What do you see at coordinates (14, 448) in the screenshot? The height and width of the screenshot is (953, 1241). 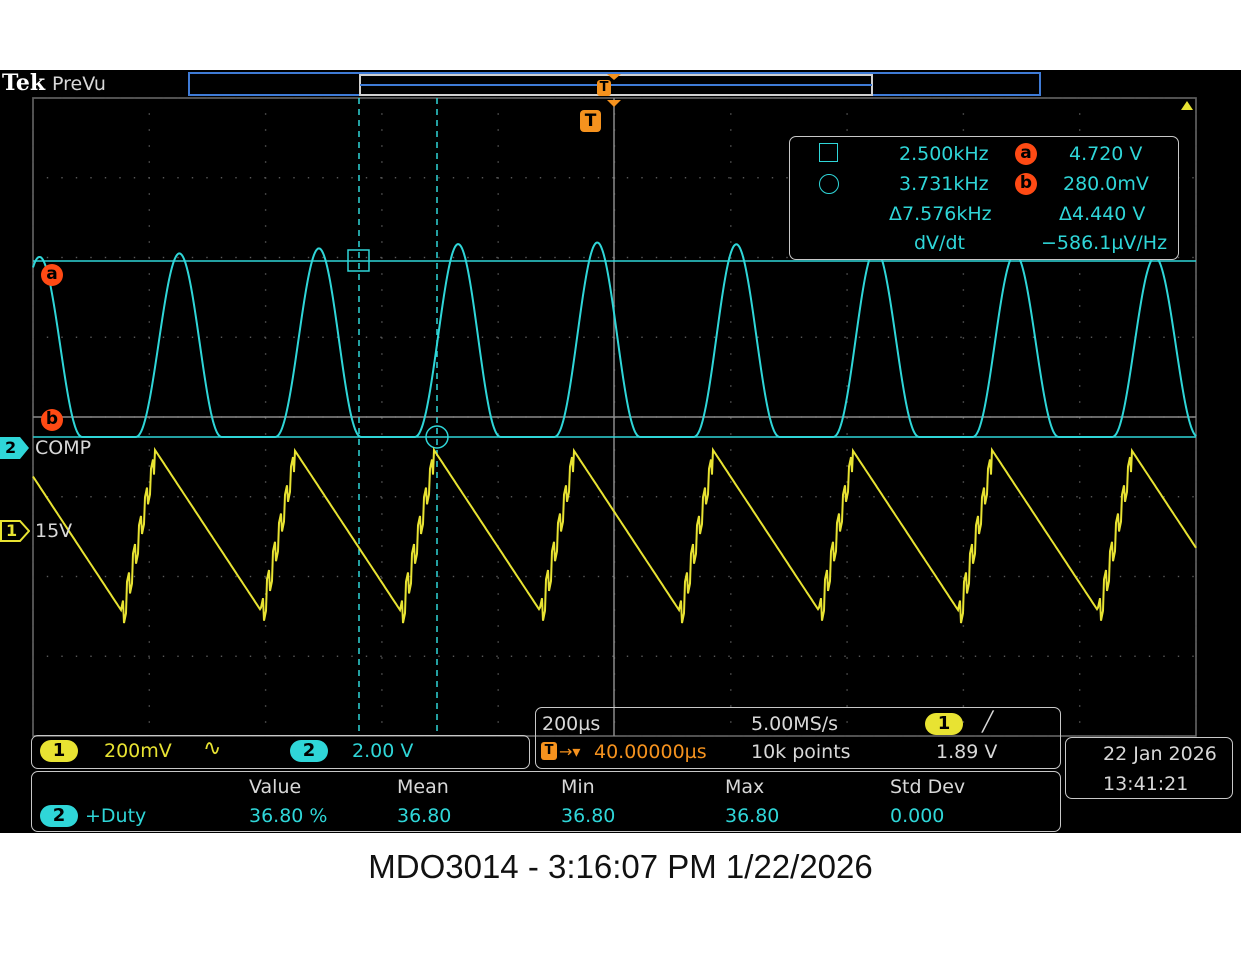 I see `ch2-ground-marker: 2` at bounding box center [14, 448].